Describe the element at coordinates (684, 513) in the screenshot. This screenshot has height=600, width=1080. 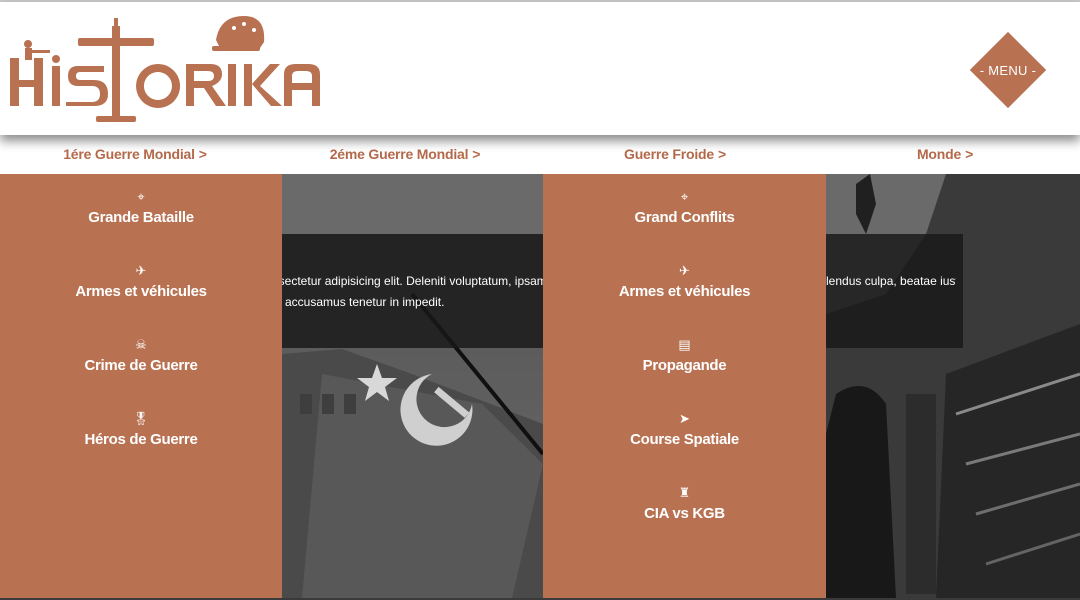
I see `submenu-item-label: CIA vs KGB` at that location.